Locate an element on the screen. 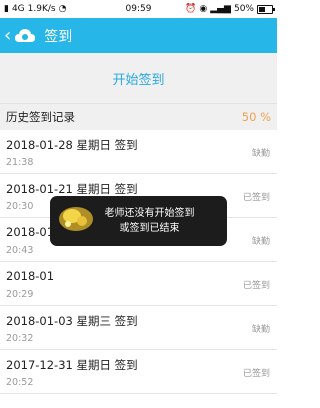 This screenshot has width=320, height=408. record-time: 20:32 is located at coordinates (20, 338).